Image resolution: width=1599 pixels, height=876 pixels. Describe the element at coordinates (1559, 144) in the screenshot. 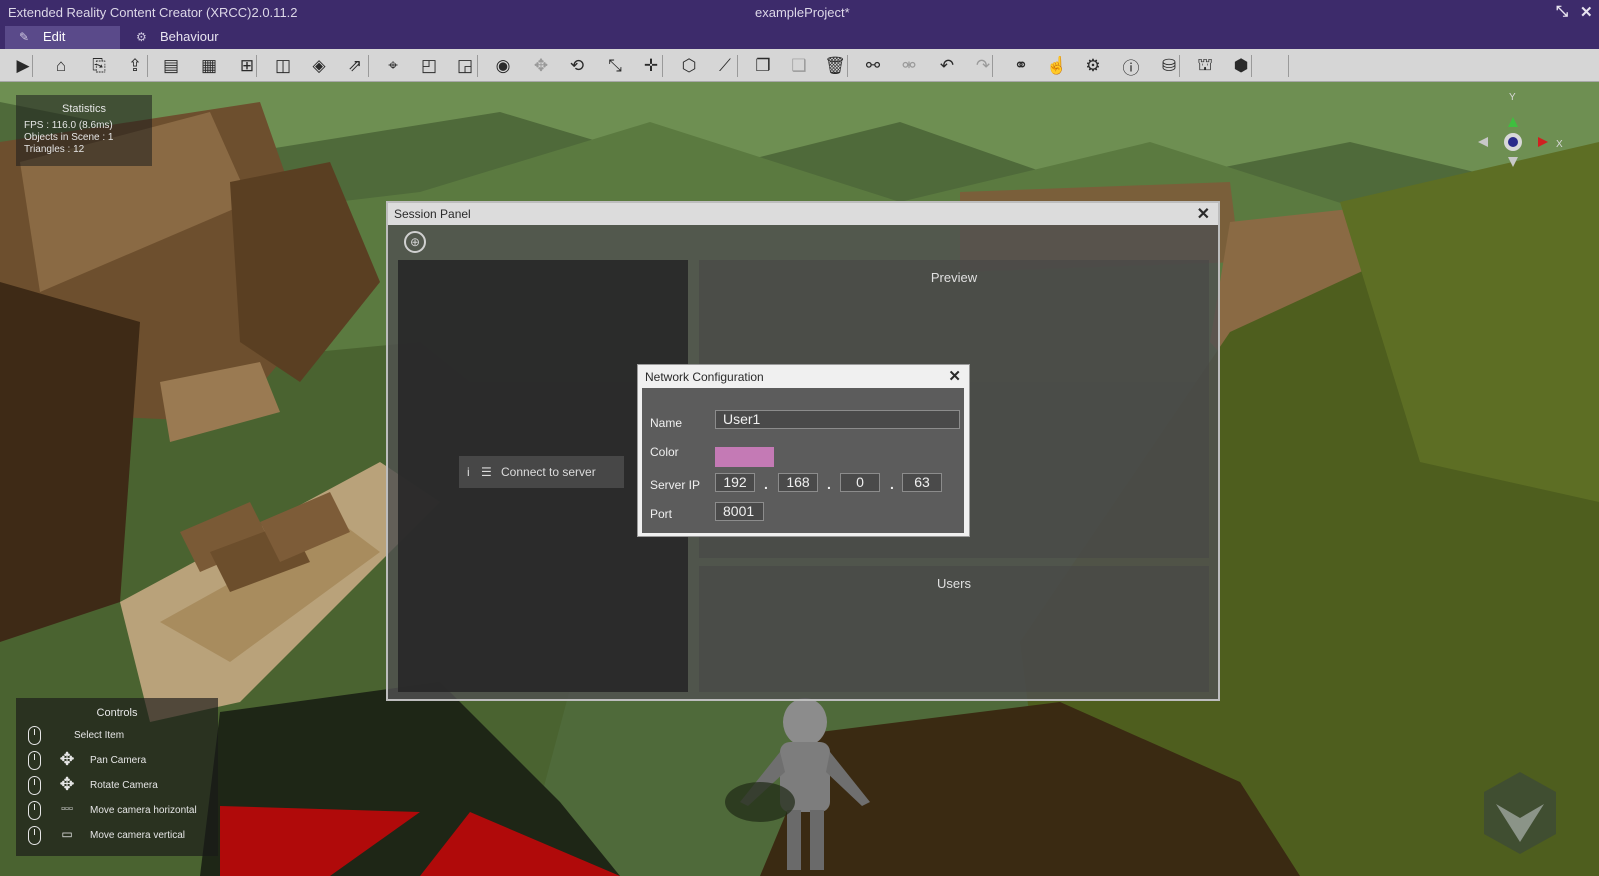

I see `axis-x-label: X` at that location.